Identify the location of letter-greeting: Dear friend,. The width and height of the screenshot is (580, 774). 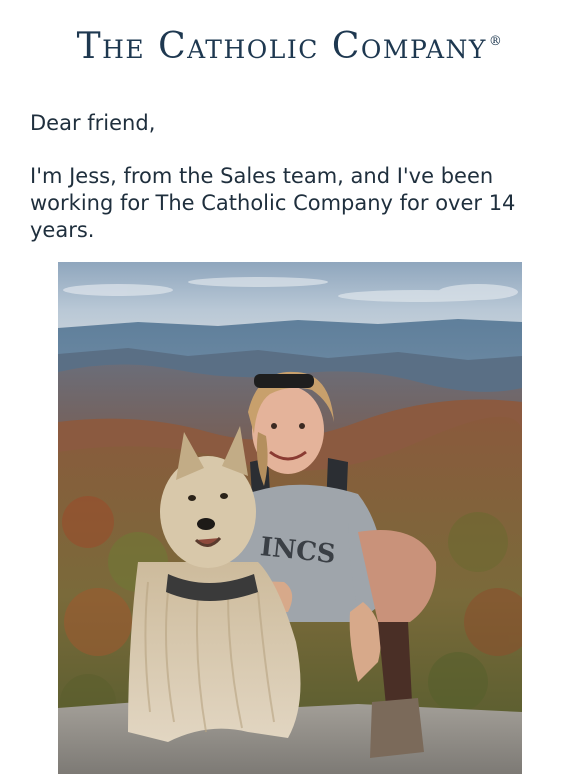
(93, 123).